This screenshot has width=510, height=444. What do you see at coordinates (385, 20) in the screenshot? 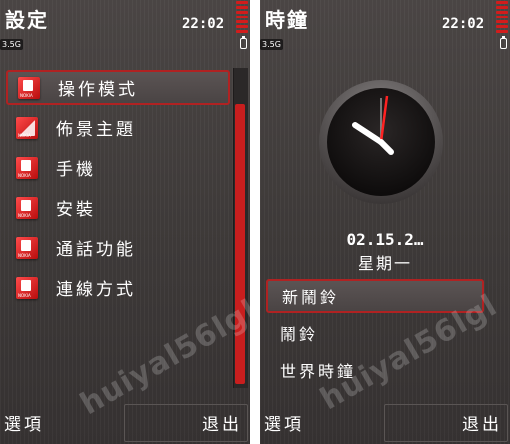
I see `status-bar: 時鐘 22:02` at bounding box center [385, 20].